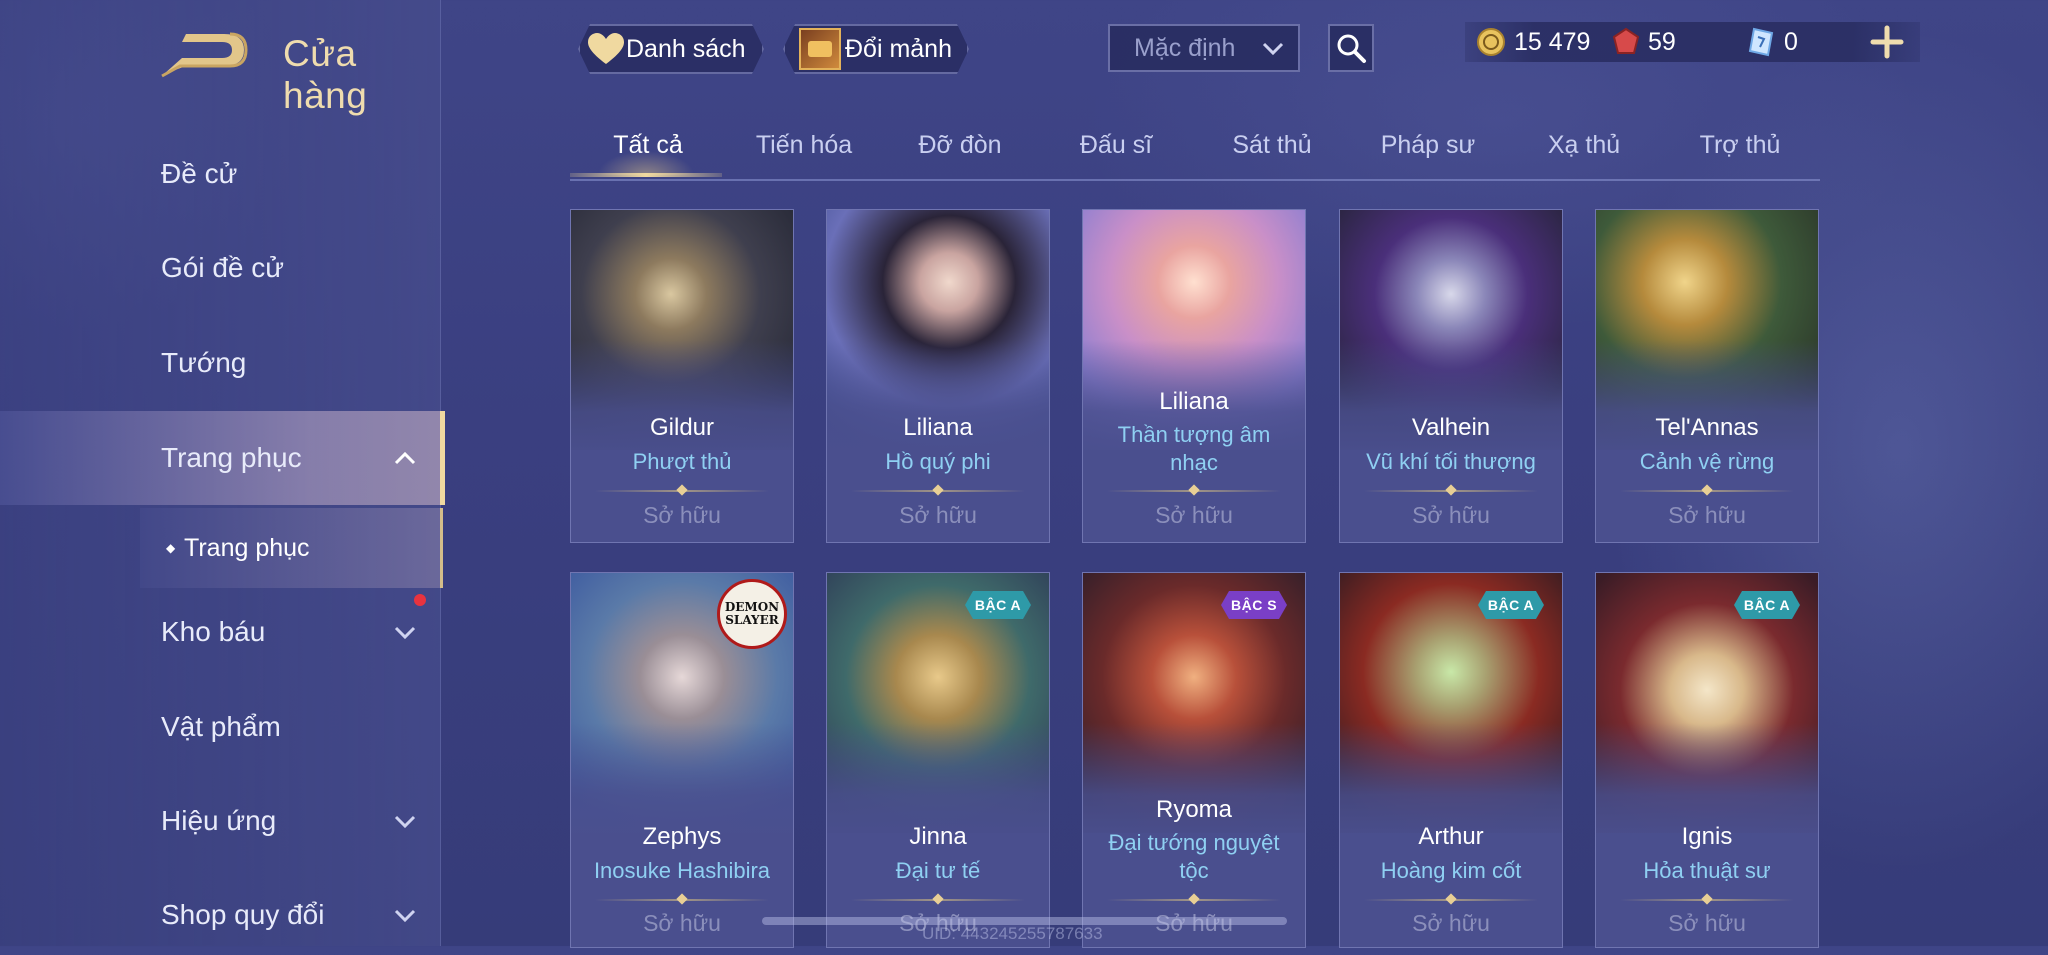 The image size is (2048, 955). Describe the element at coordinates (1194, 809) in the screenshot. I see `hero-name: Ryoma` at that location.